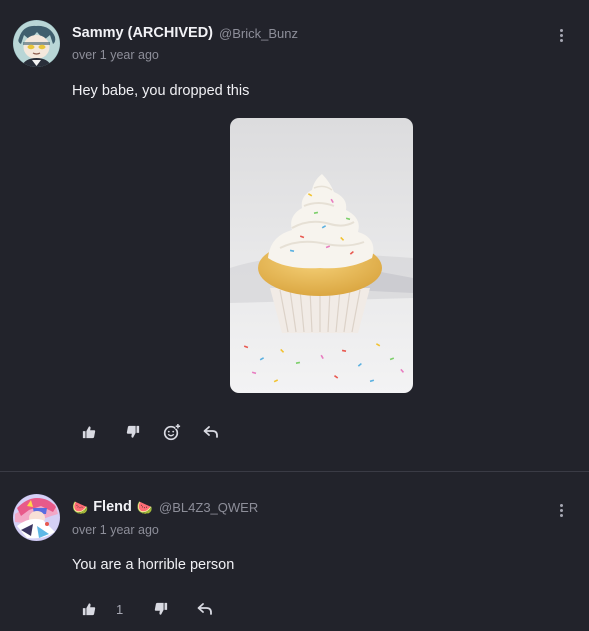  What do you see at coordinates (172, 432) in the screenshot?
I see `add-reaction-icon` at bounding box center [172, 432].